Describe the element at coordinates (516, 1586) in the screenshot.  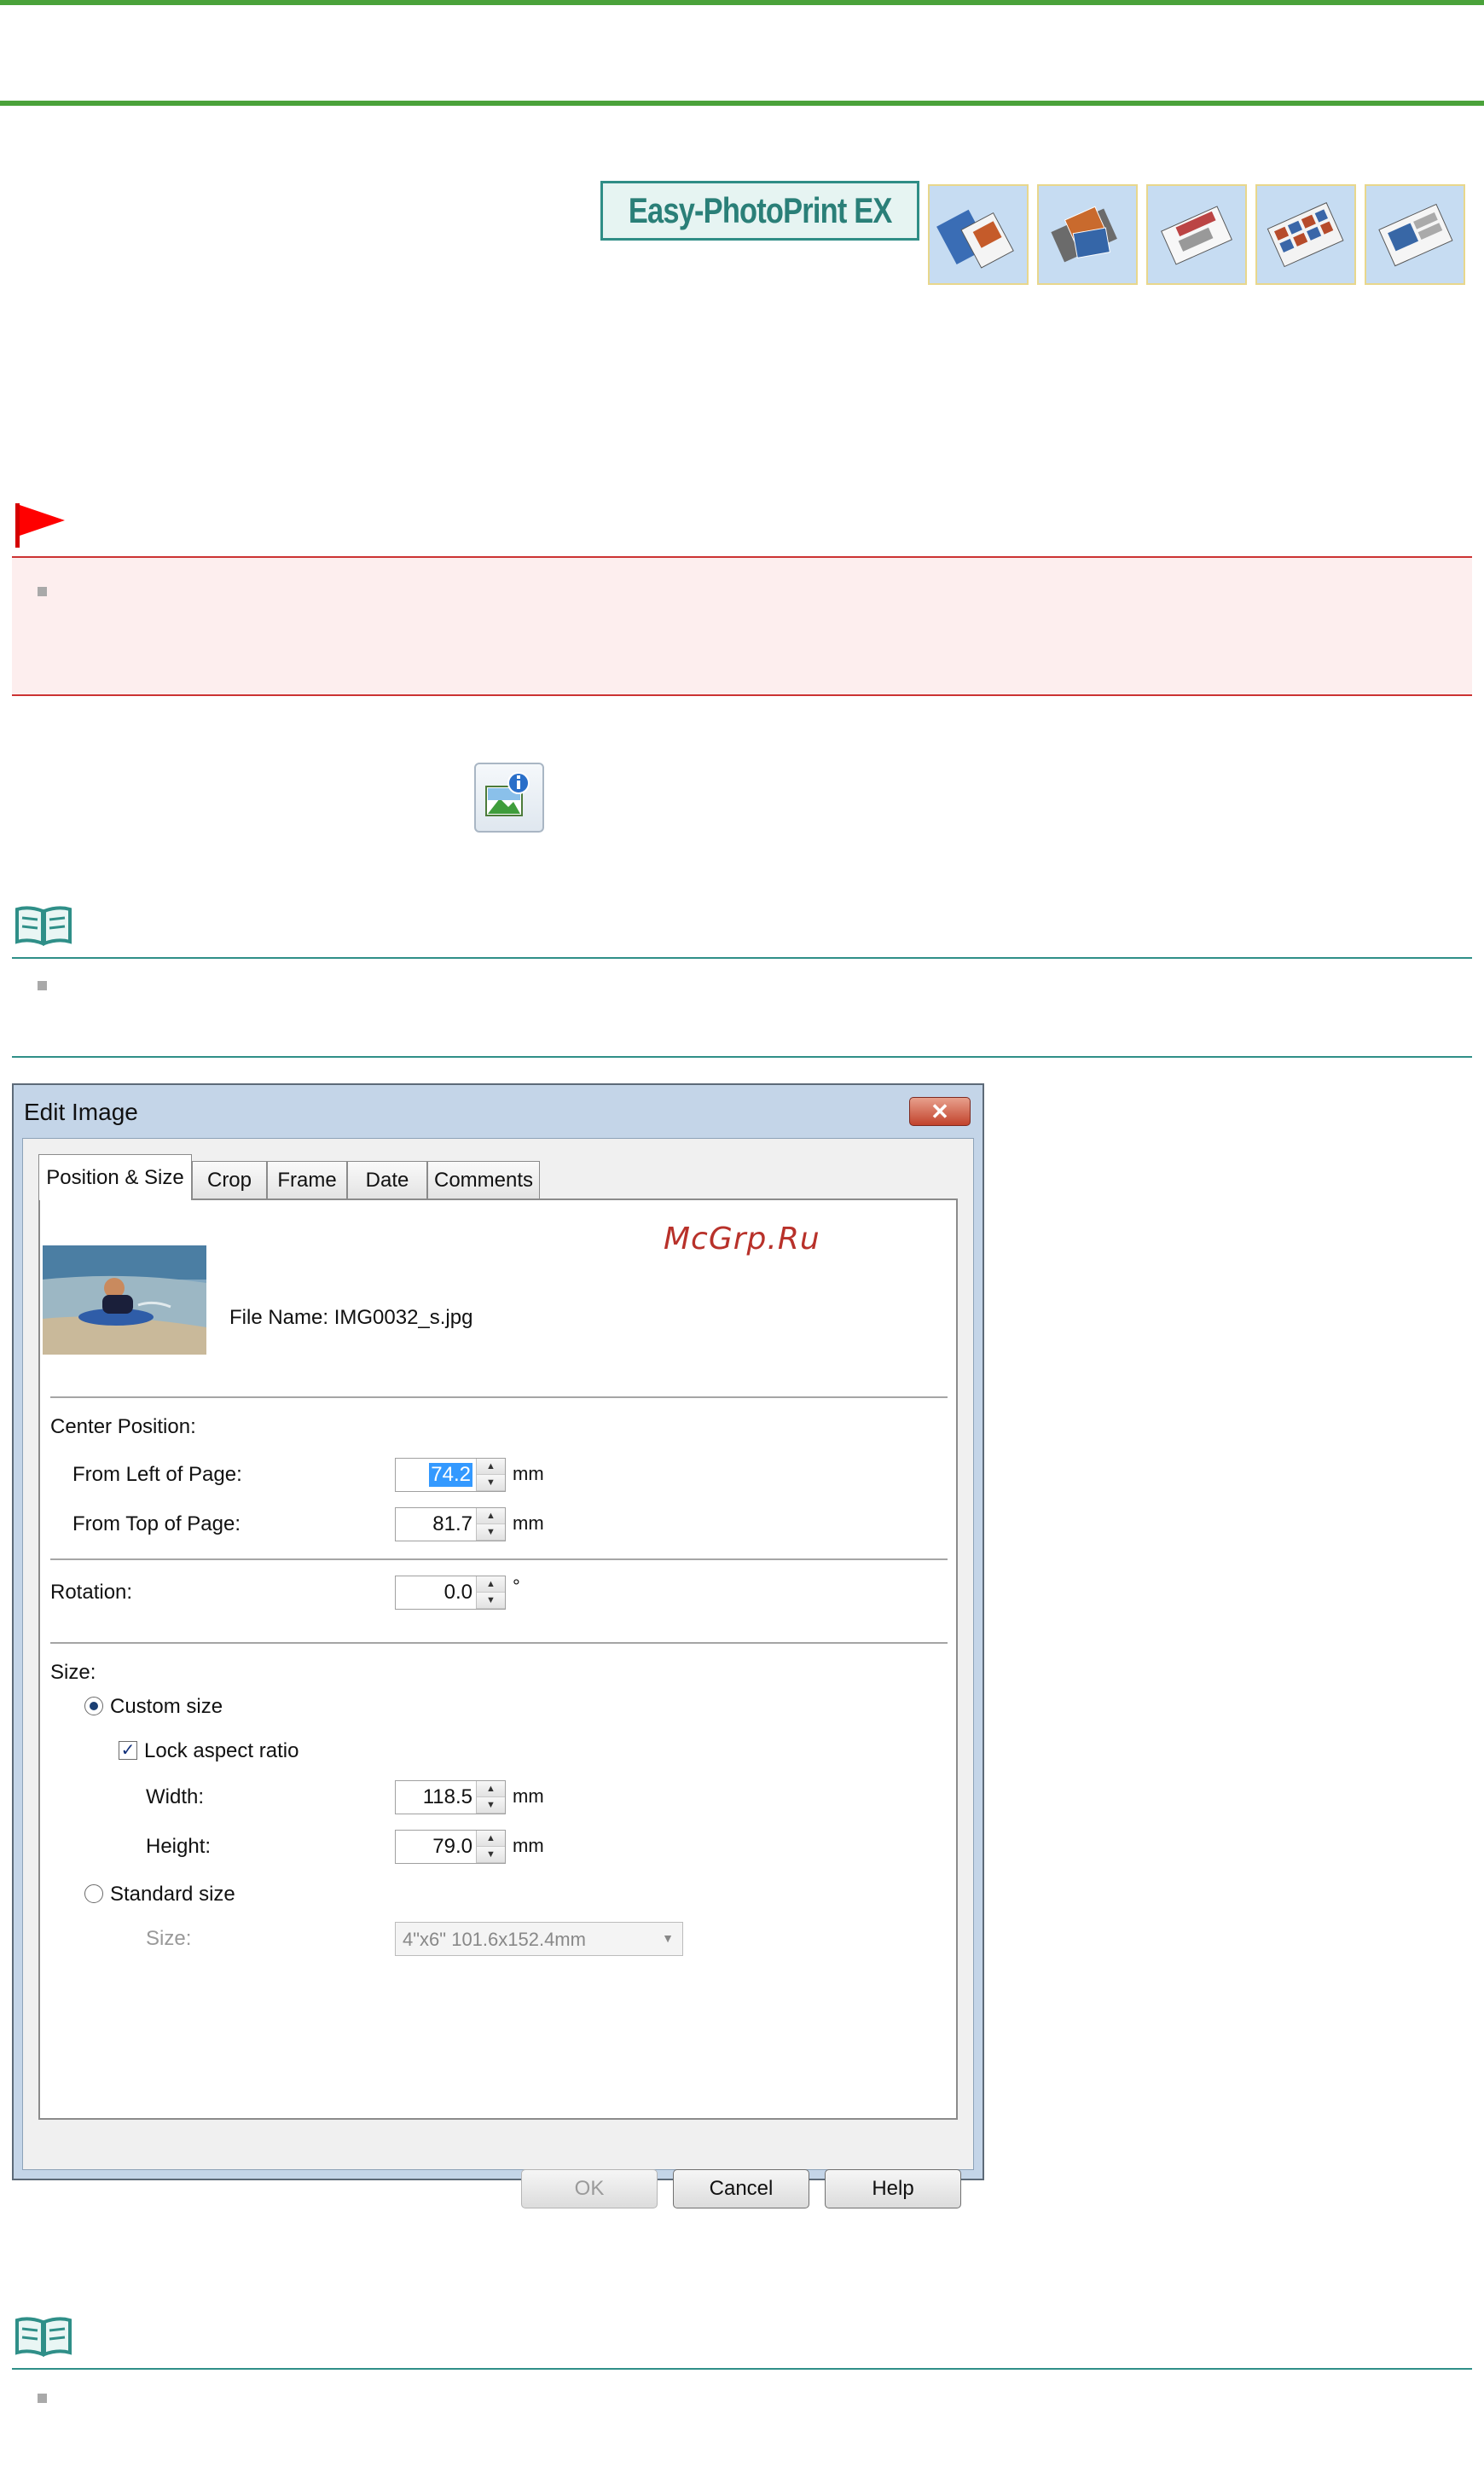
I see `rotation-unit: °` at that location.